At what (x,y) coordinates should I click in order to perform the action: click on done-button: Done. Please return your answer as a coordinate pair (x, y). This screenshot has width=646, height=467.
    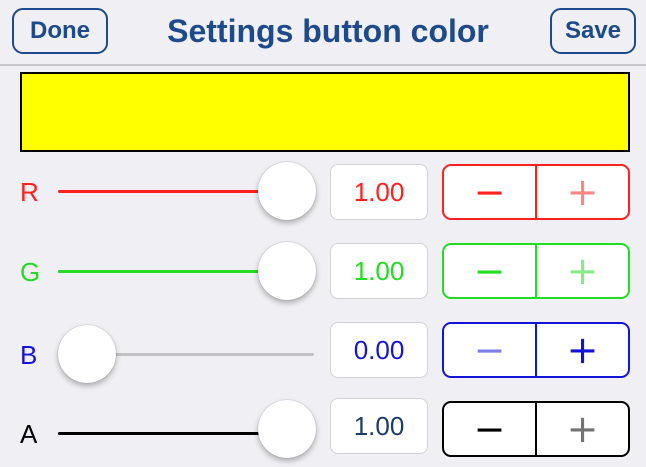
    Looking at the image, I should click on (60, 31).